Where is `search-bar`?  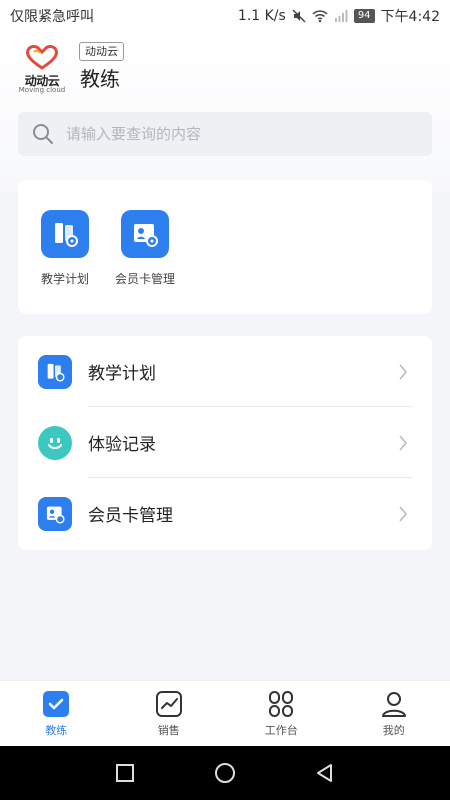 search-bar is located at coordinates (225, 134).